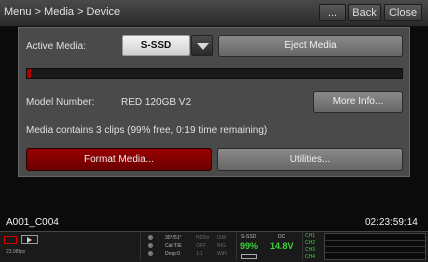 Image resolution: width=428 pixels, height=262 pixels. Describe the element at coordinates (310, 243) in the screenshot. I see `audio-channel-2: CH2` at that location.